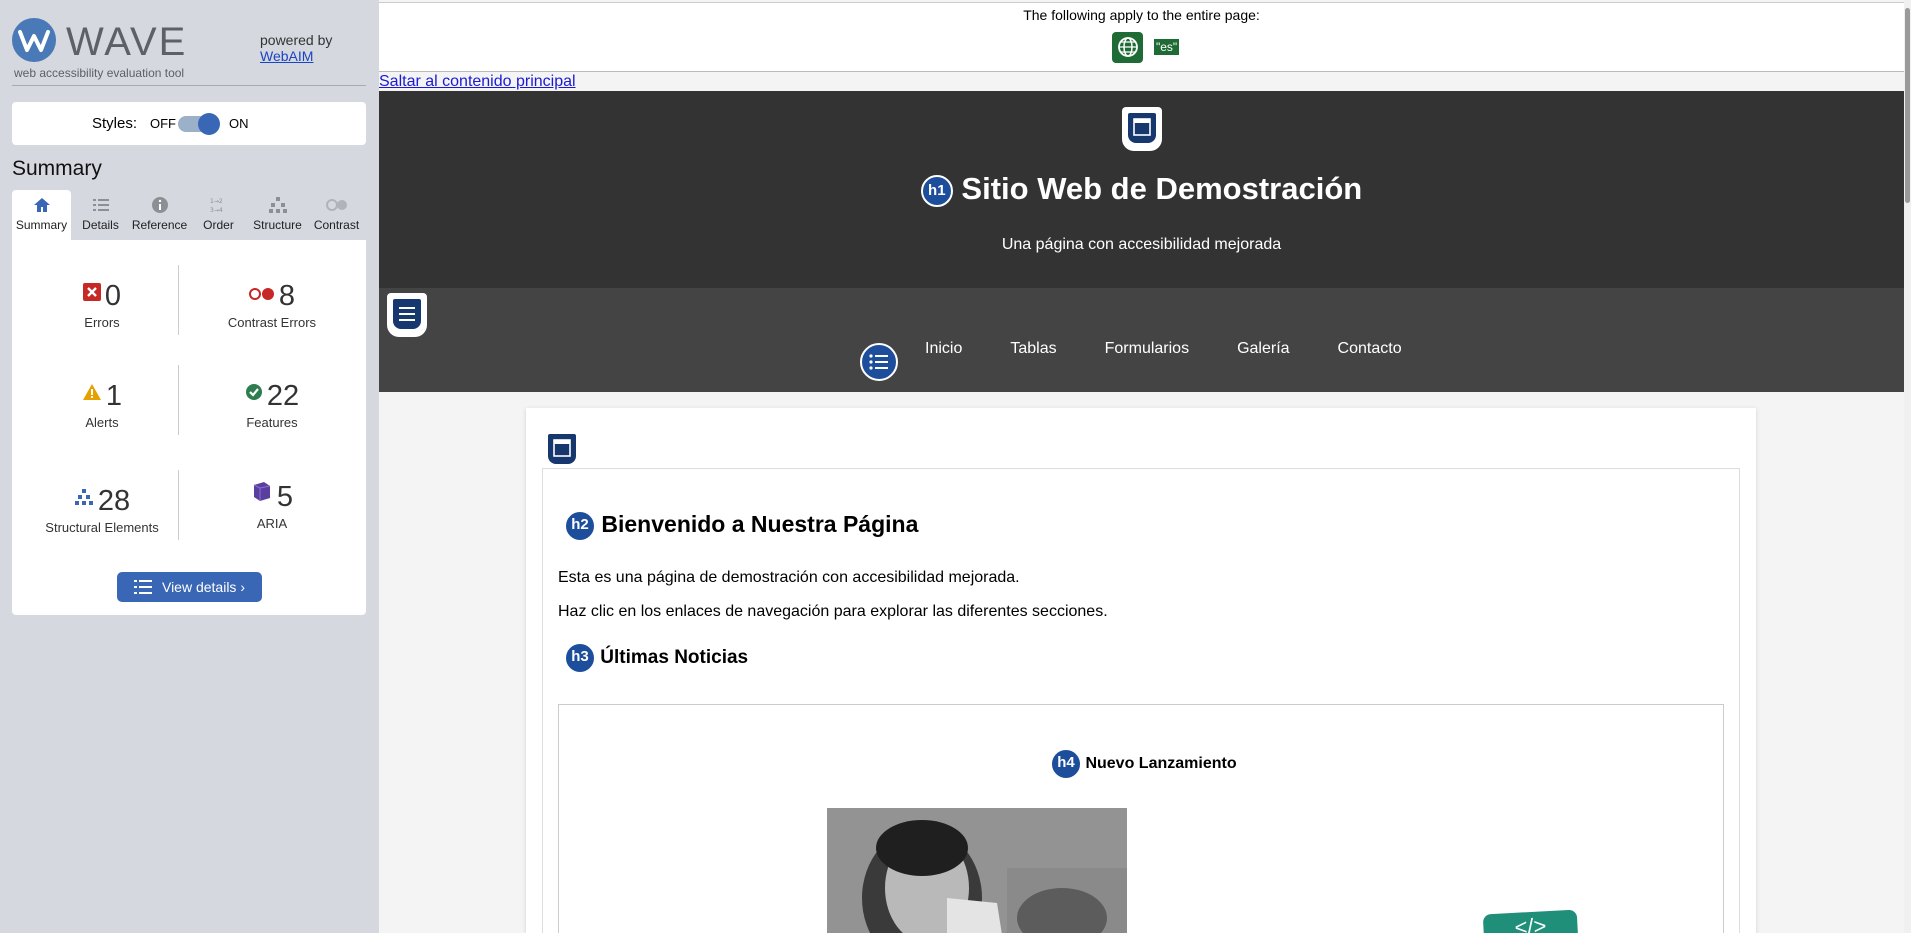  I want to click on main-region-icon, so click(562, 450).